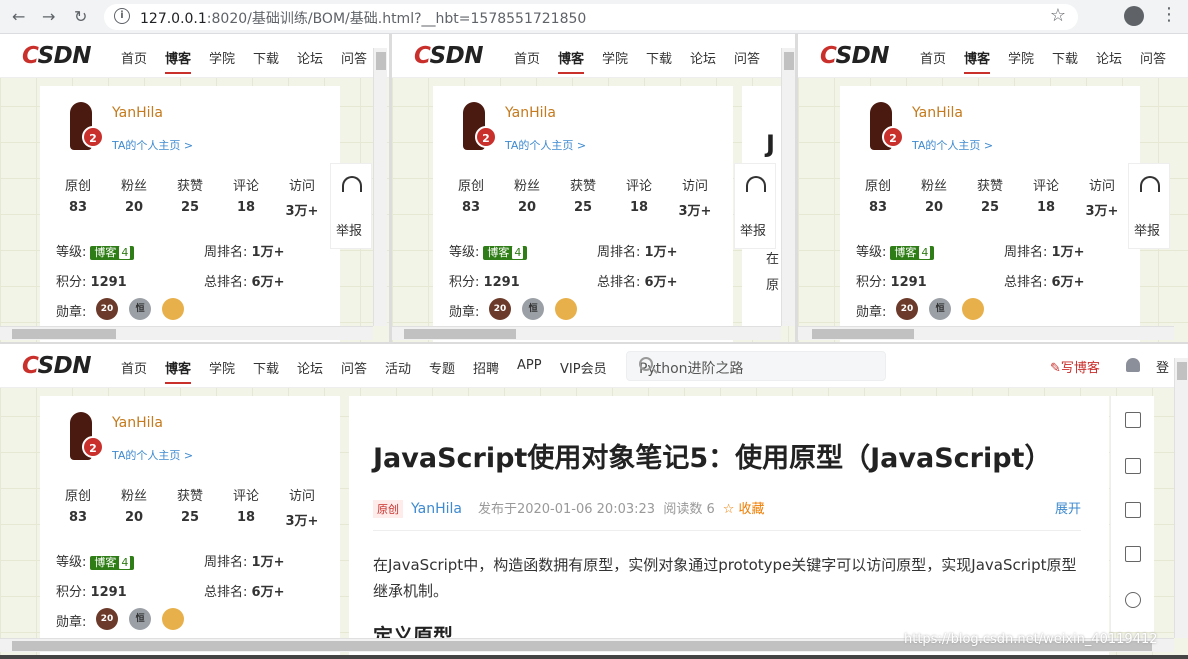  What do you see at coordinates (1162, 366) in the screenshot?
I see `login-link: 登` at bounding box center [1162, 366].